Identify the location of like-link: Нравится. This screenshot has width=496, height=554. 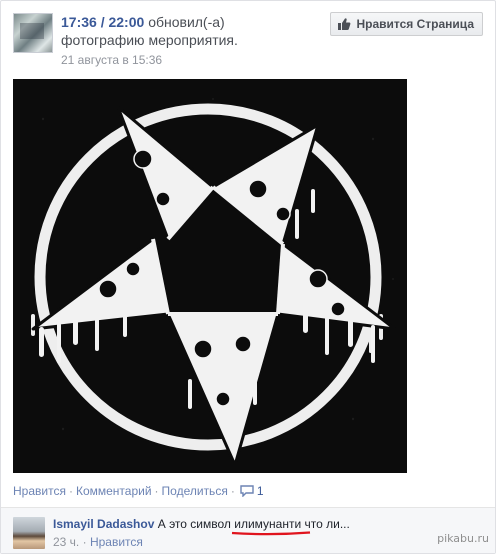
(39, 491).